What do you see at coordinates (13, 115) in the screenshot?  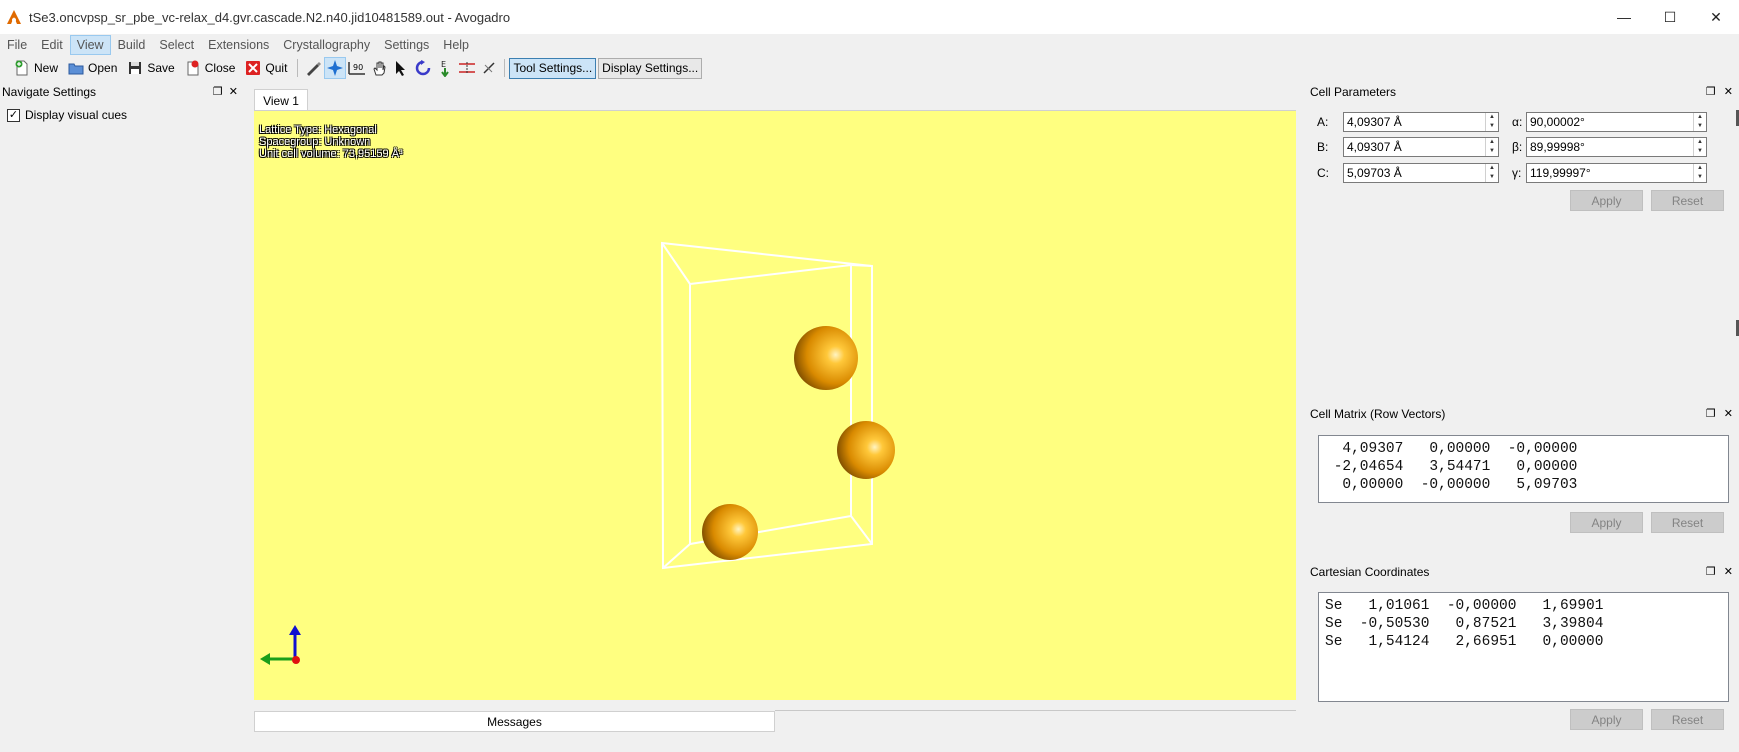 I see `display-visual-cues-checkbox: ✓` at bounding box center [13, 115].